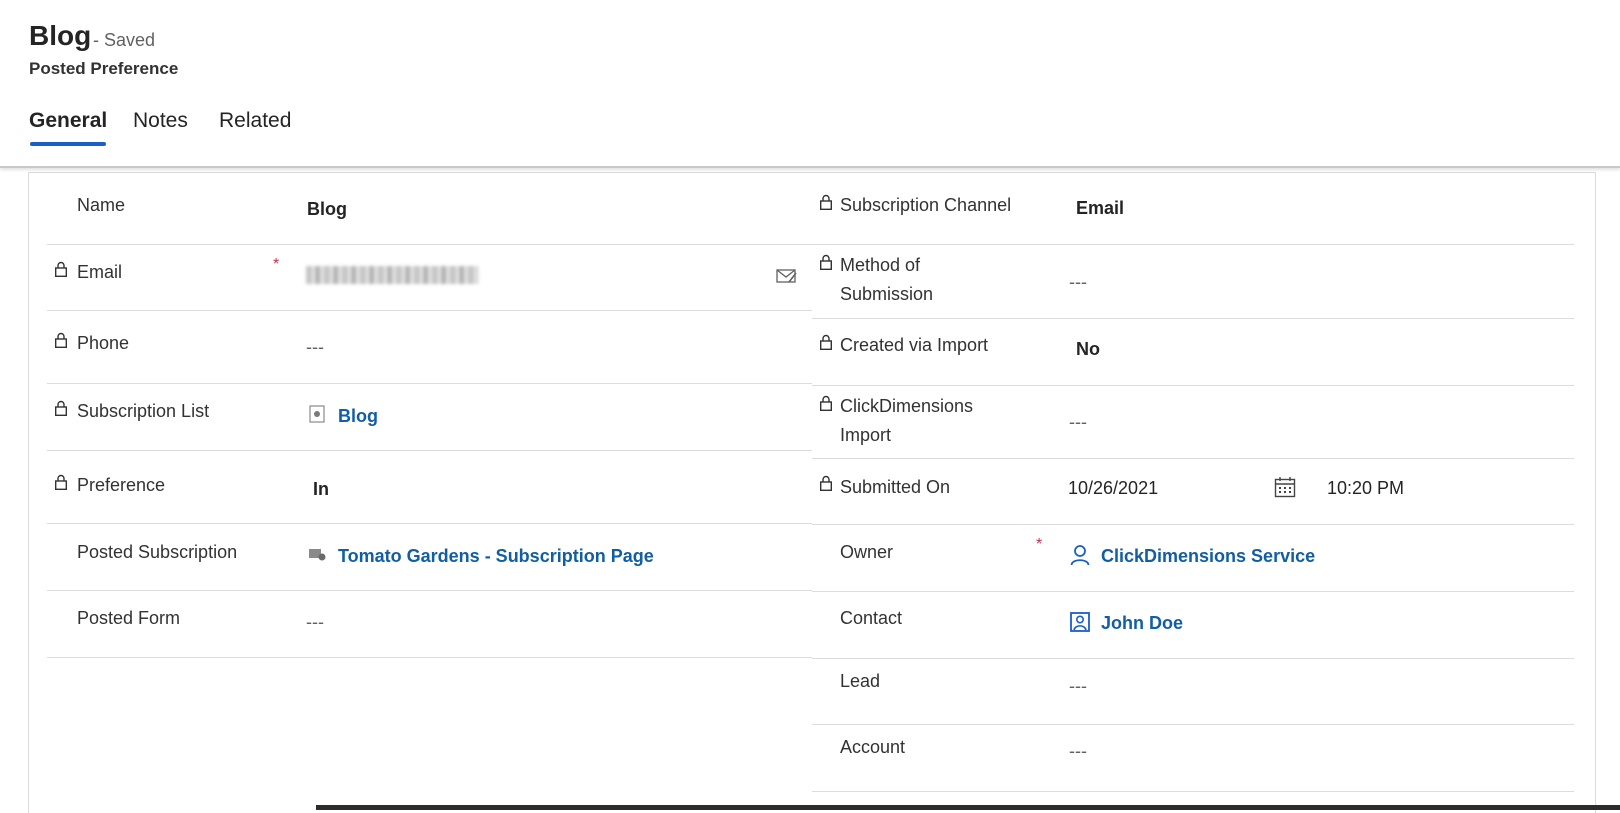  What do you see at coordinates (160, 121) in the screenshot?
I see `tab-notes: Notes` at bounding box center [160, 121].